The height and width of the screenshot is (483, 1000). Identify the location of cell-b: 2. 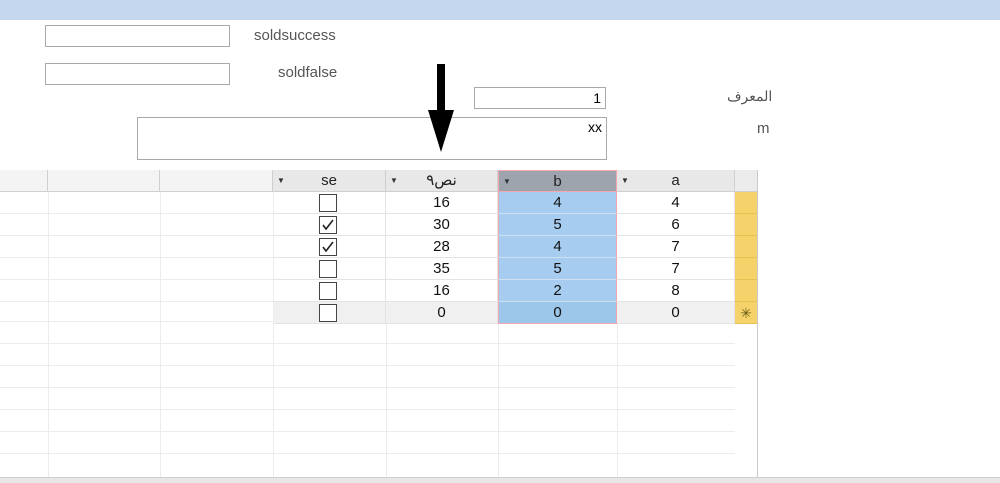
(557, 291).